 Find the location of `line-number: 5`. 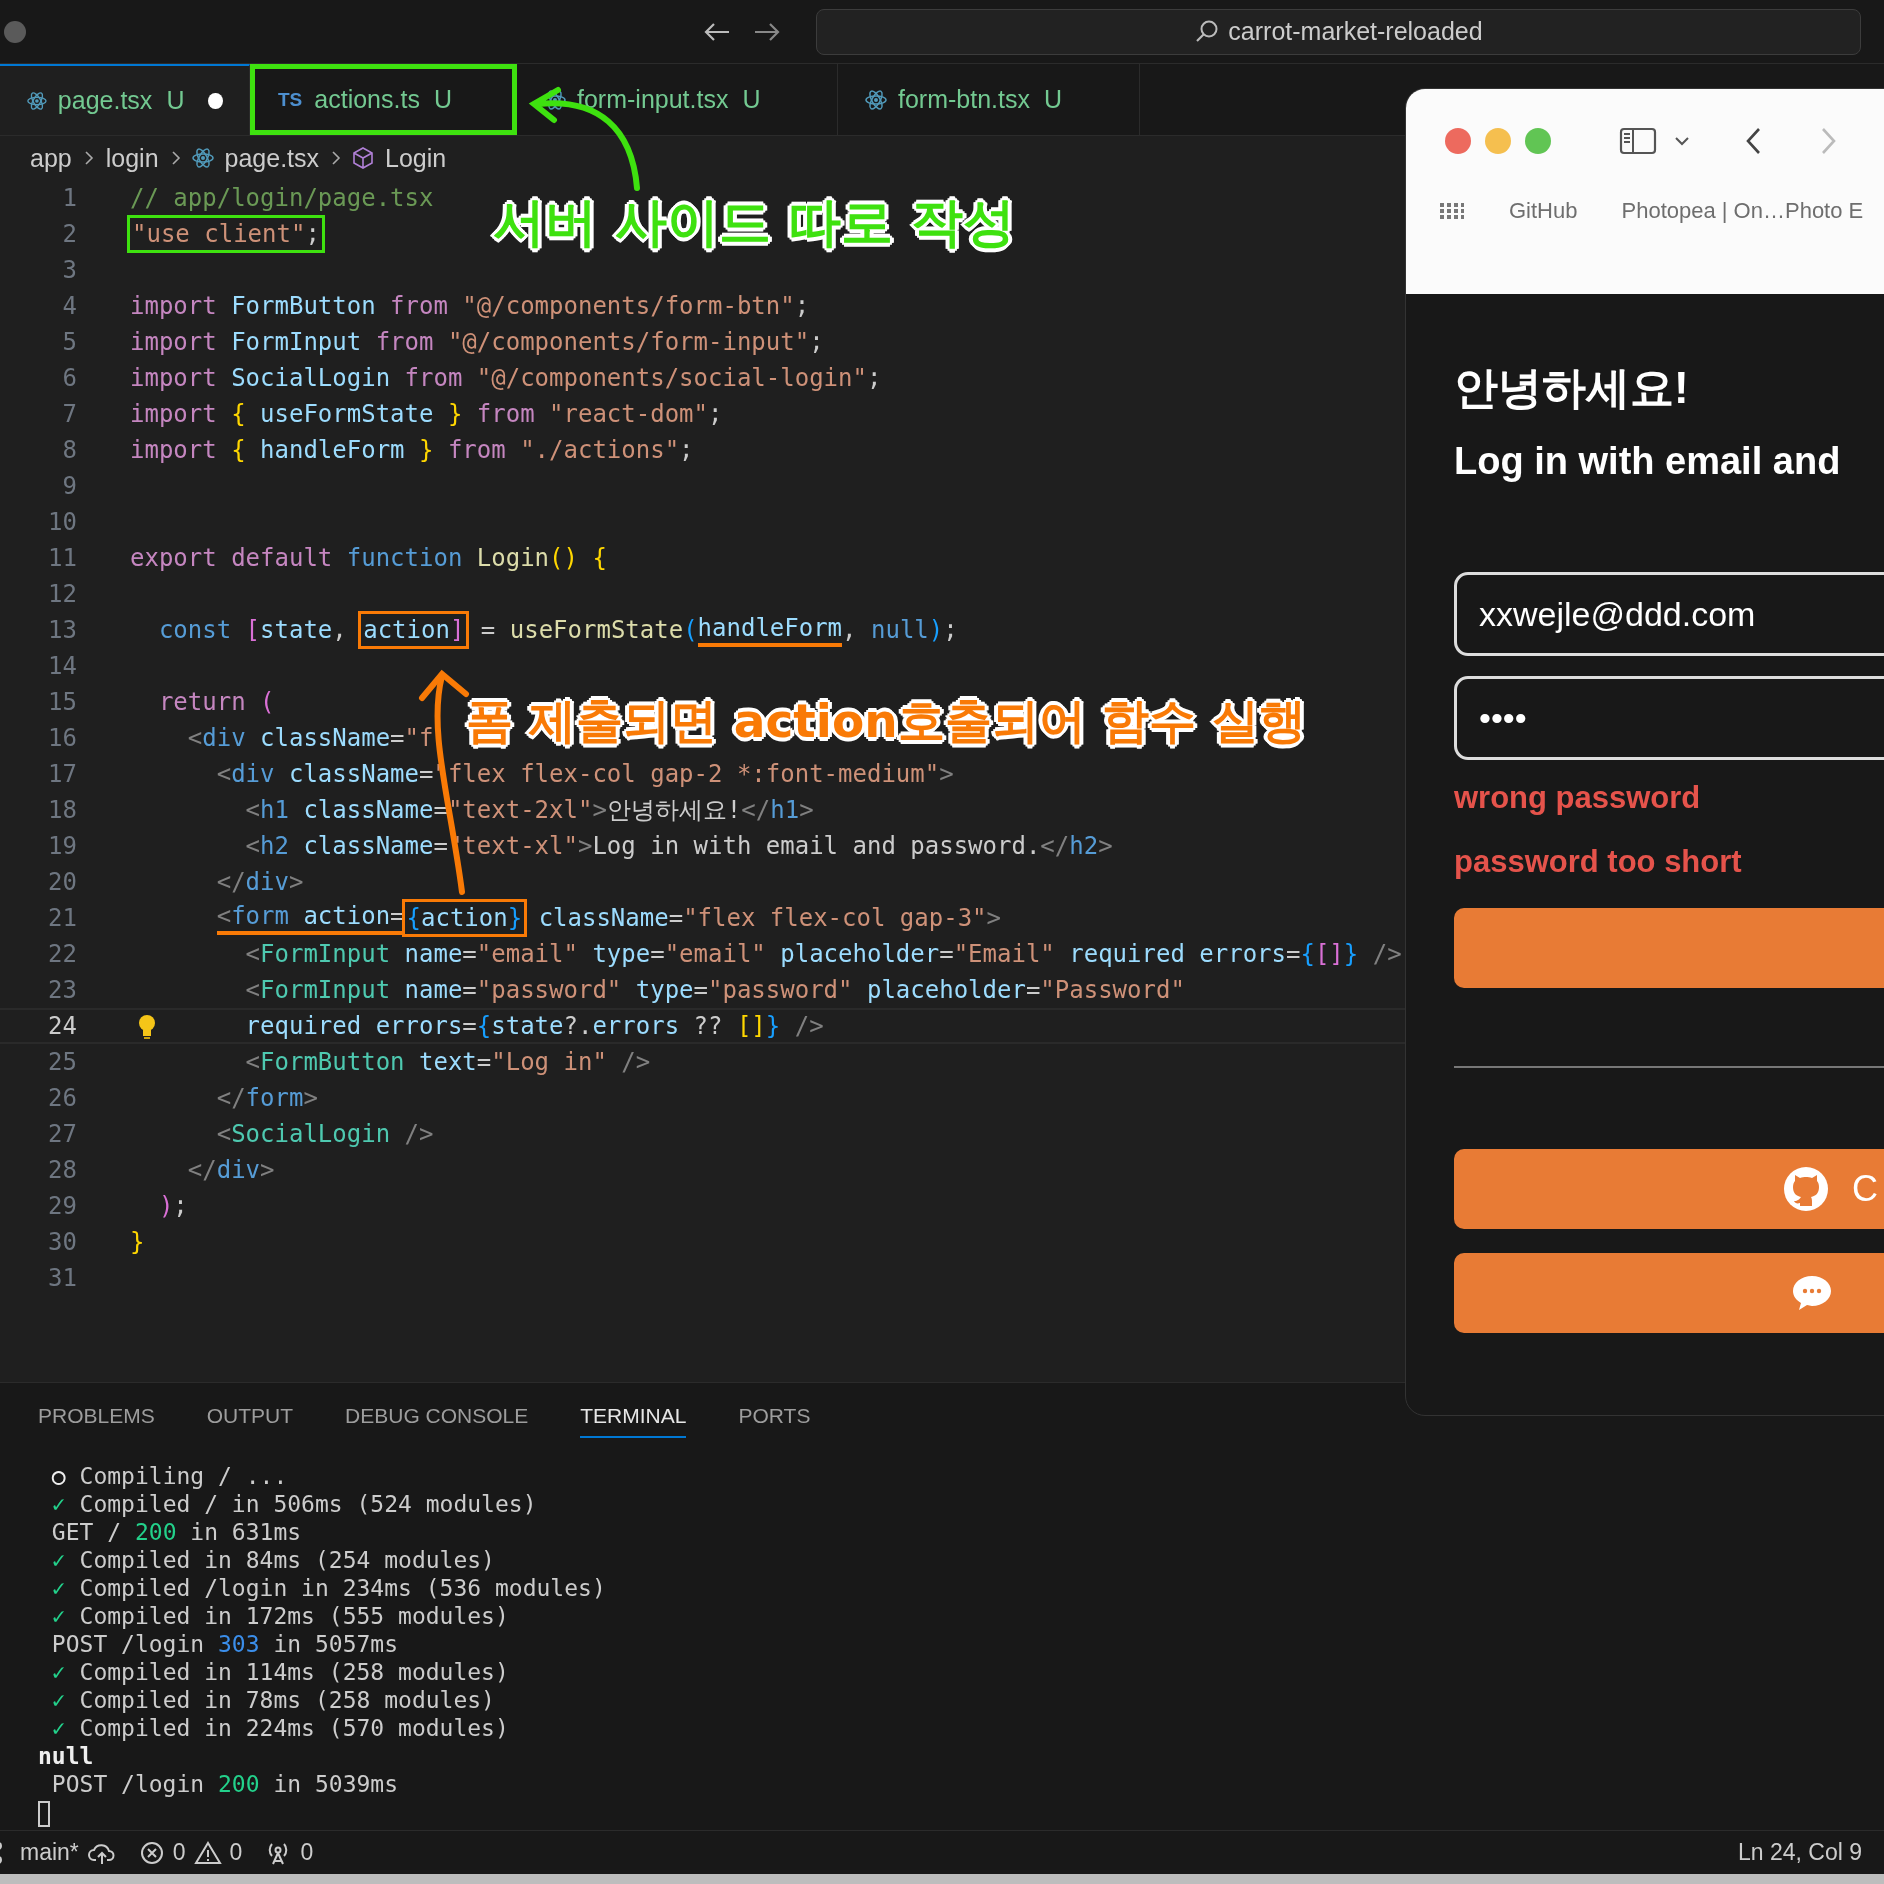

line-number: 5 is located at coordinates (69, 342).